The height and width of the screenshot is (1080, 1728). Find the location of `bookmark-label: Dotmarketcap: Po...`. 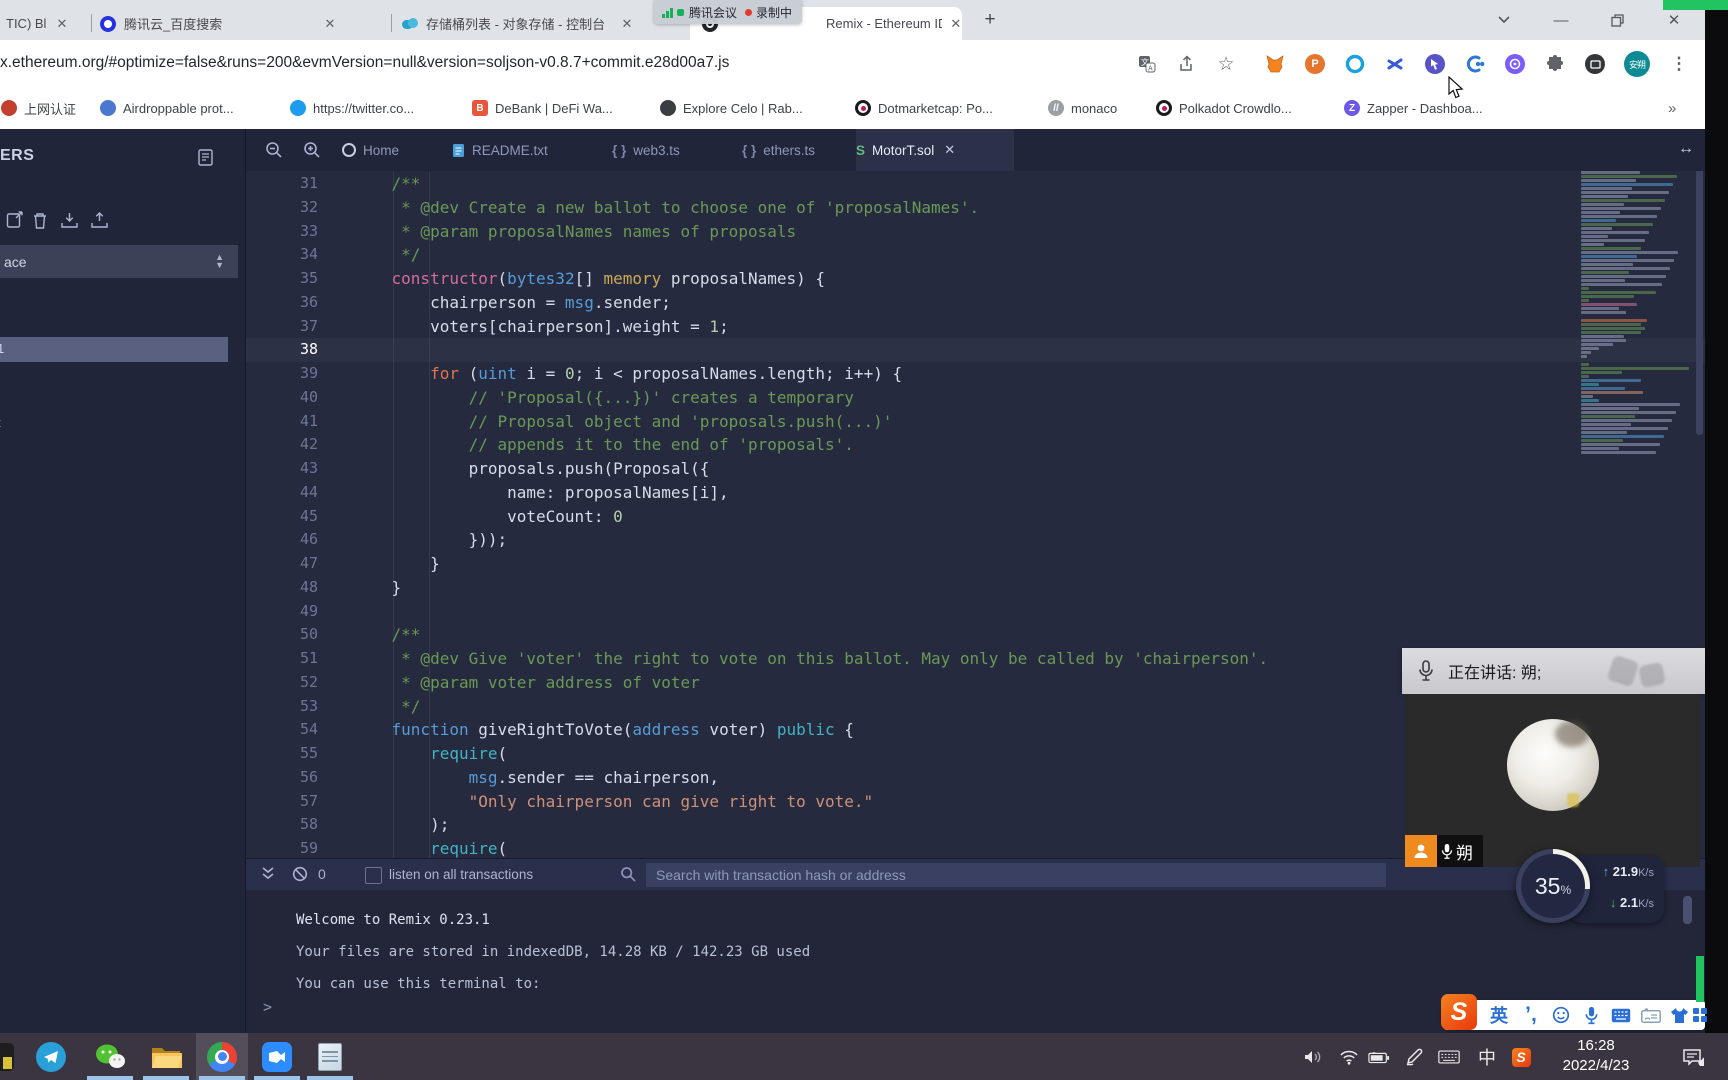

bookmark-label: Dotmarketcap: Po... is located at coordinates (935, 108).